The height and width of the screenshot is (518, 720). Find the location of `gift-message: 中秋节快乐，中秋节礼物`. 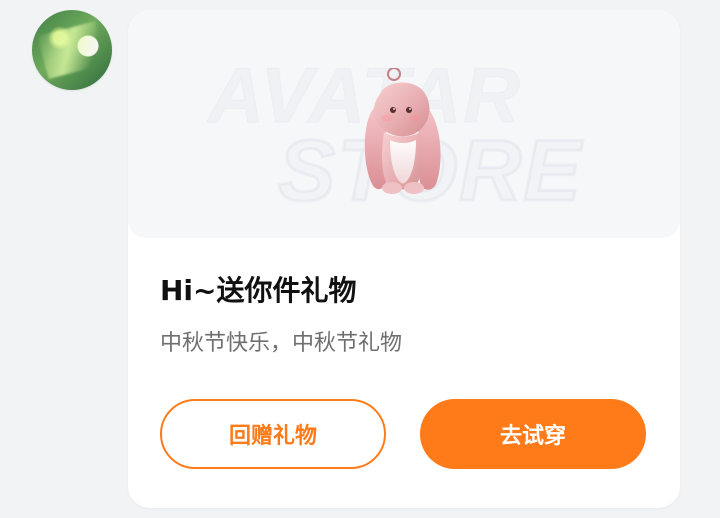

gift-message: 中秋节快乐，中秋节礼物 is located at coordinates (281, 343).